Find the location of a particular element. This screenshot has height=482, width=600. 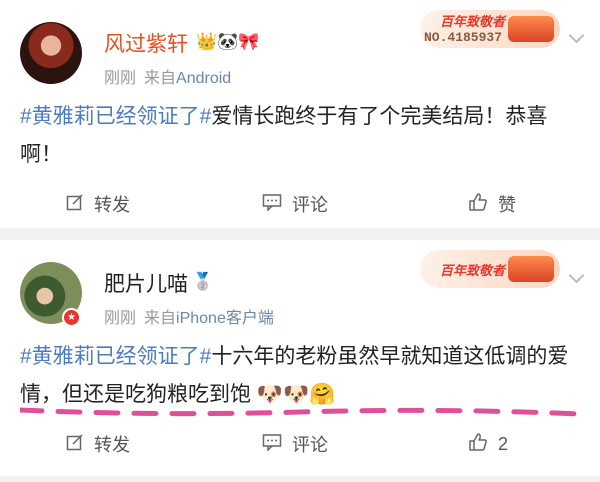

post-text: #黄雅莉已经领证了#爱情长跑终于有了个完美结局！恭喜啊！ is located at coordinates (300, 136).